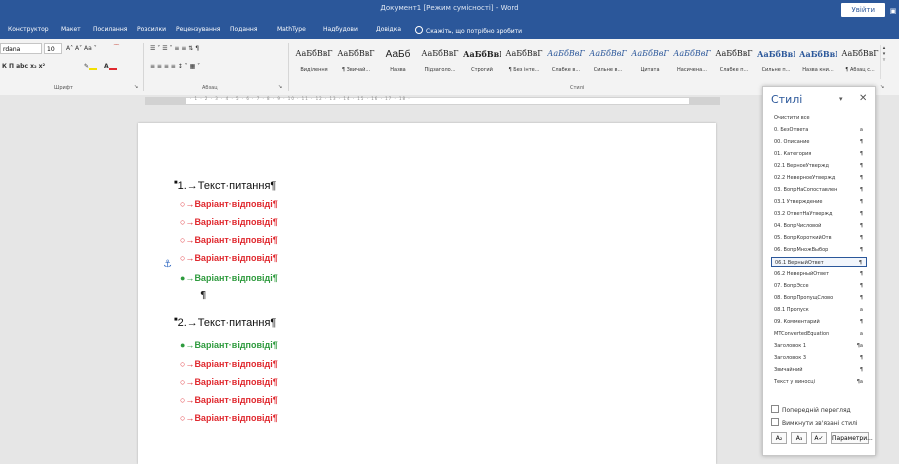 The height and width of the screenshot is (464, 899). Describe the element at coordinates (819, 130) in the screenshot. I see `style-item: 0. БезОтвета a` at that location.